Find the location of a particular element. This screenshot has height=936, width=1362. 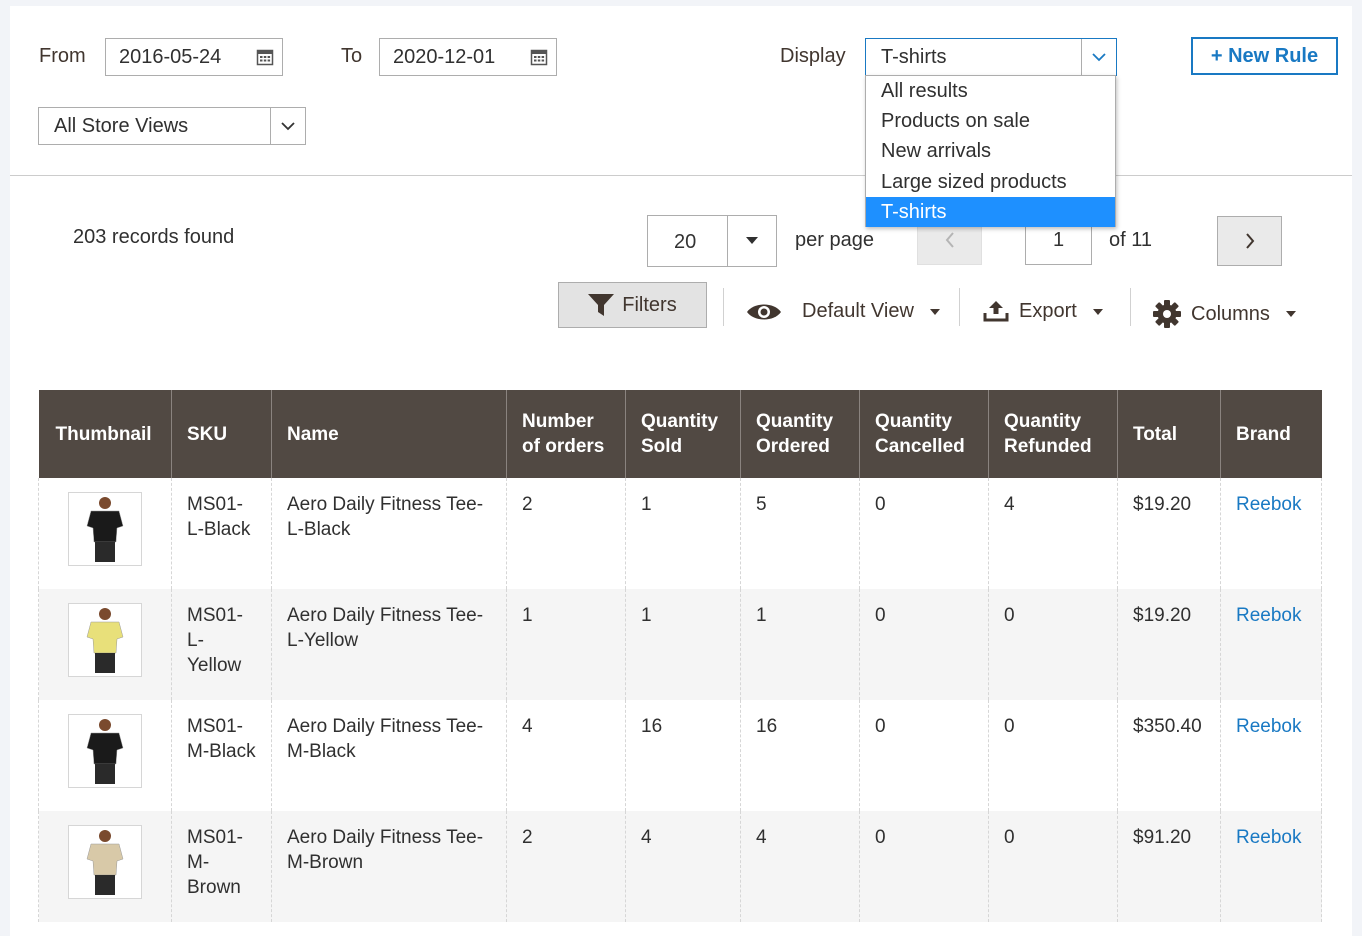

column-header-sku: SKU is located at coordinates (221, 434).